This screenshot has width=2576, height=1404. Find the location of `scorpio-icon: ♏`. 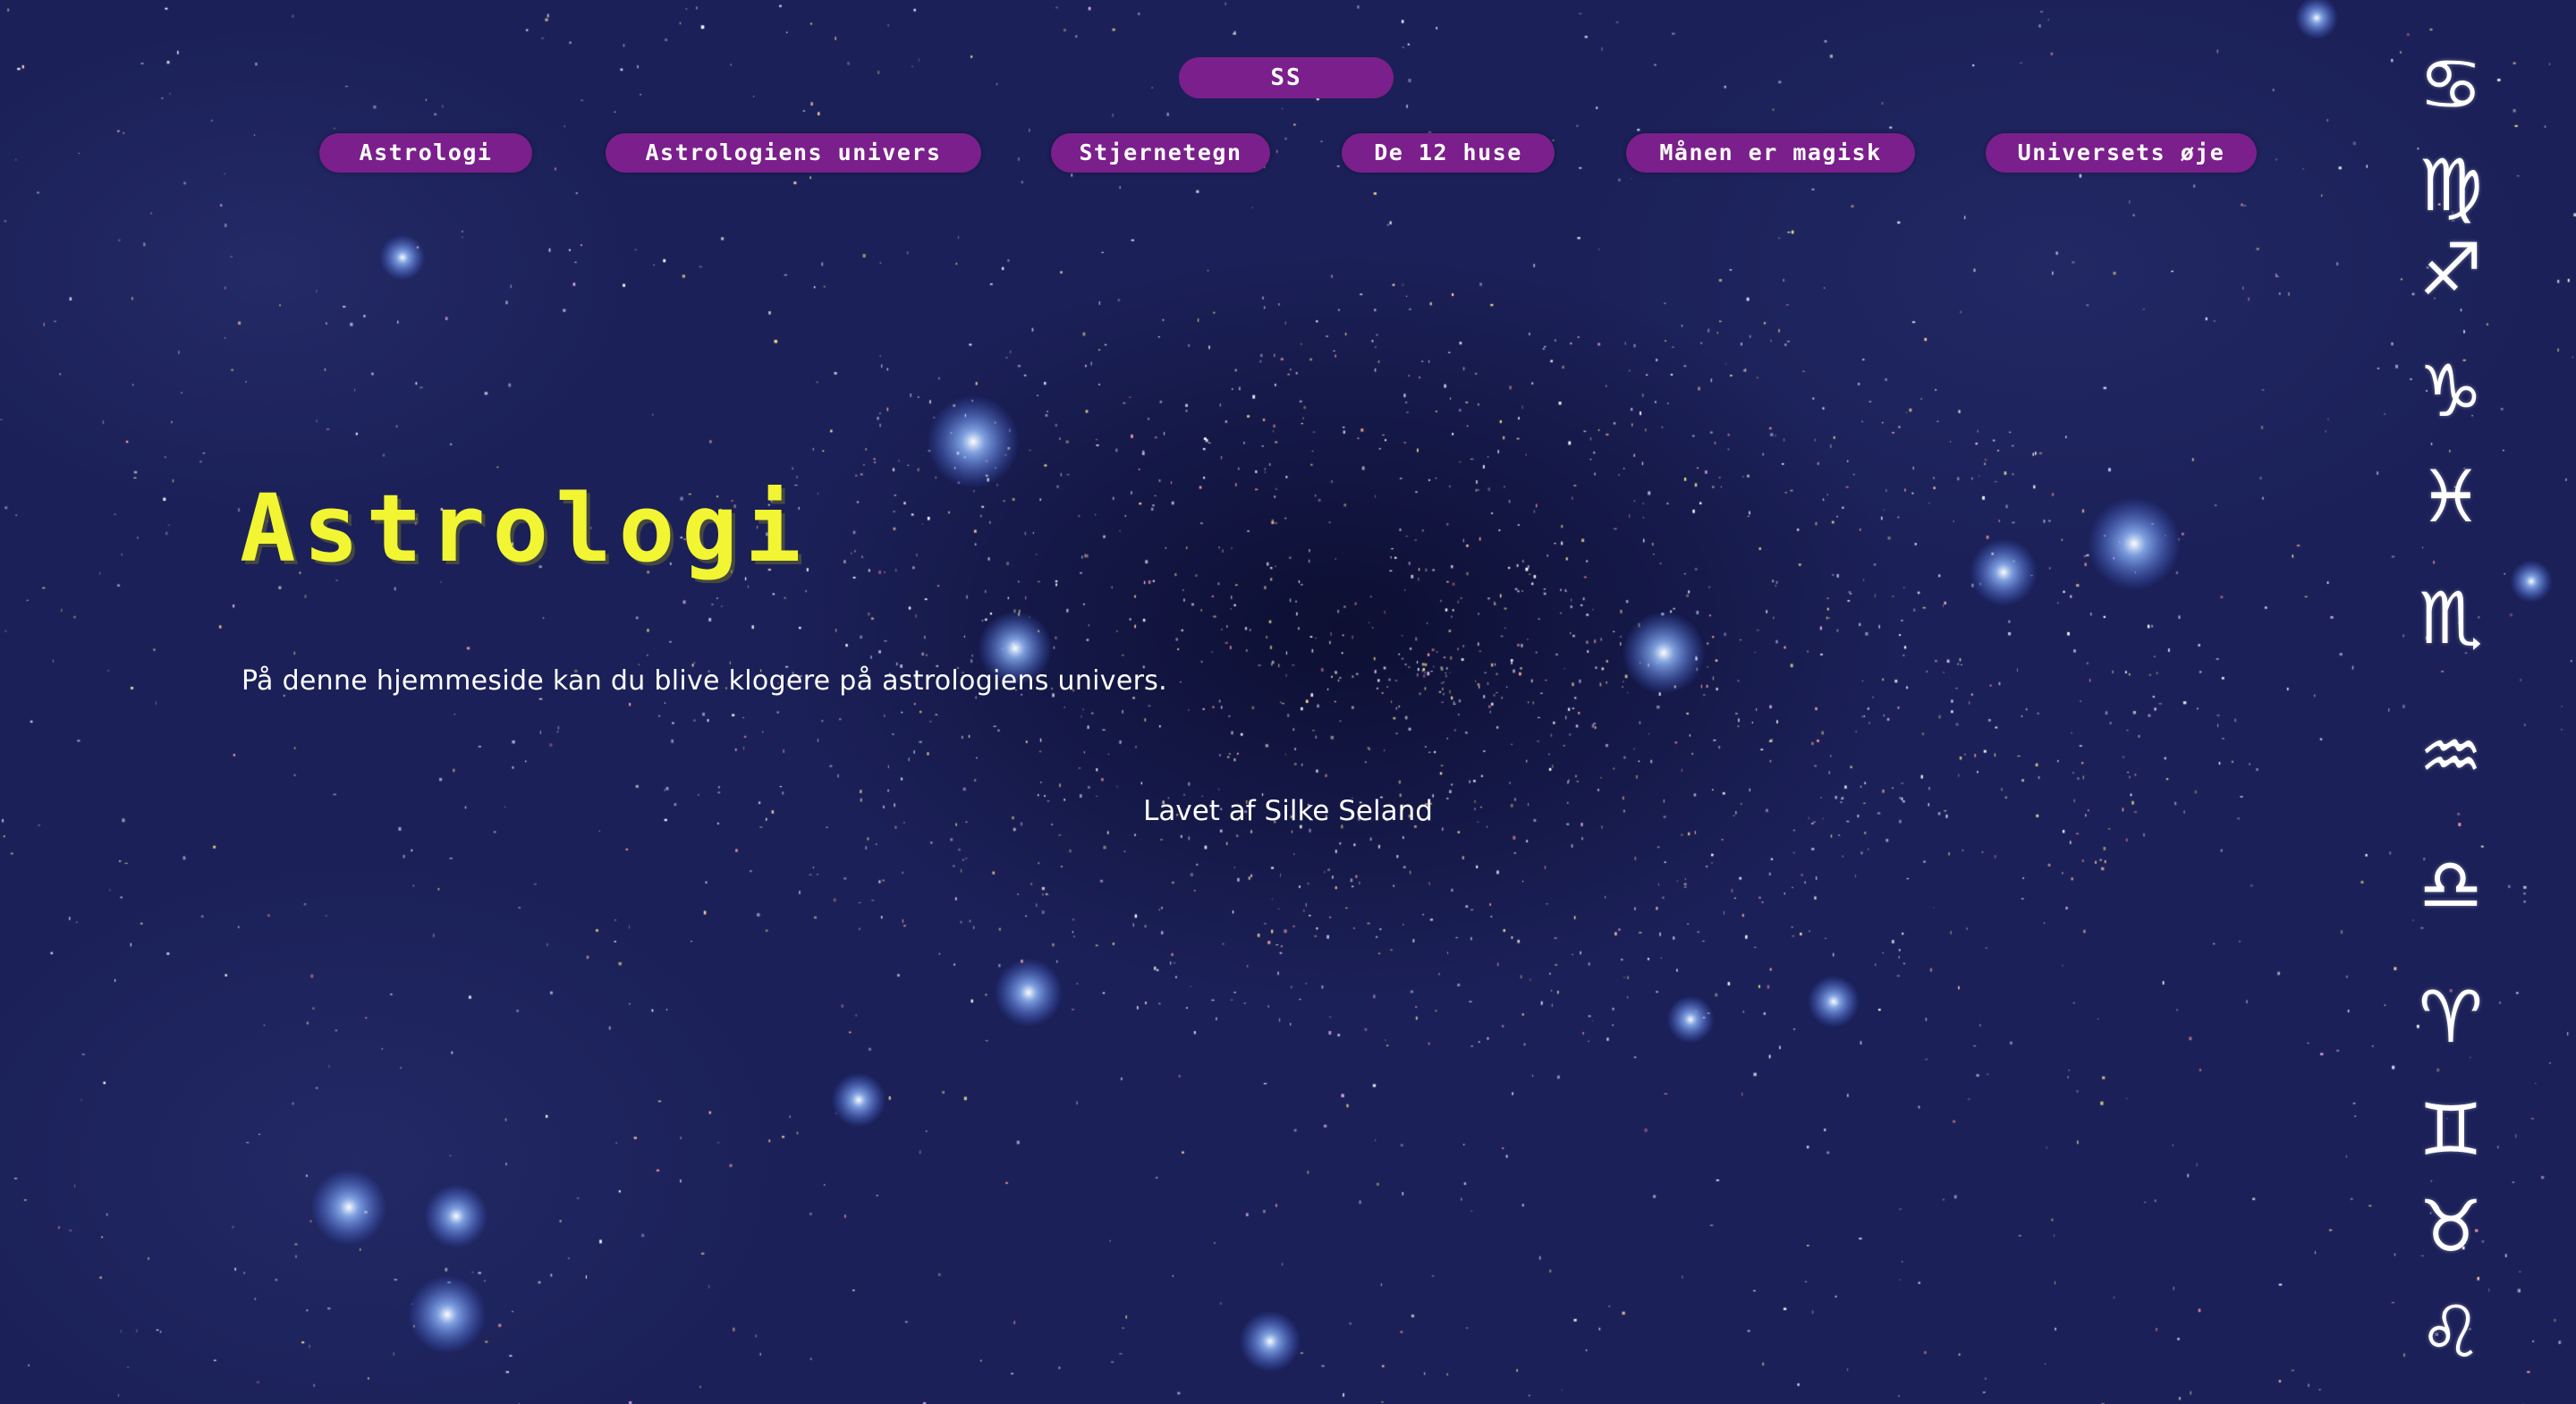

scorpio-icon: ♏ is located at coordinates (2451, 619).